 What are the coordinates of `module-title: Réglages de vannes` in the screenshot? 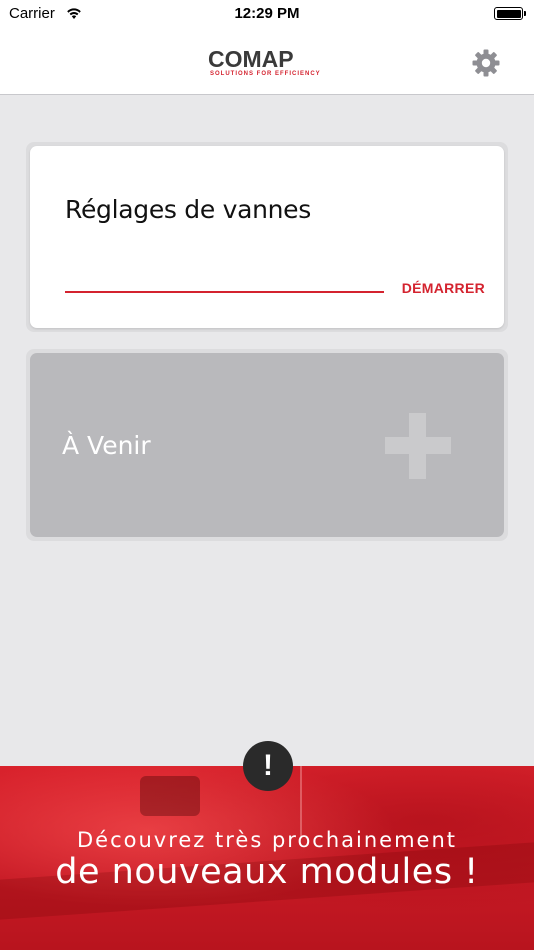 It's located at (188, 209).